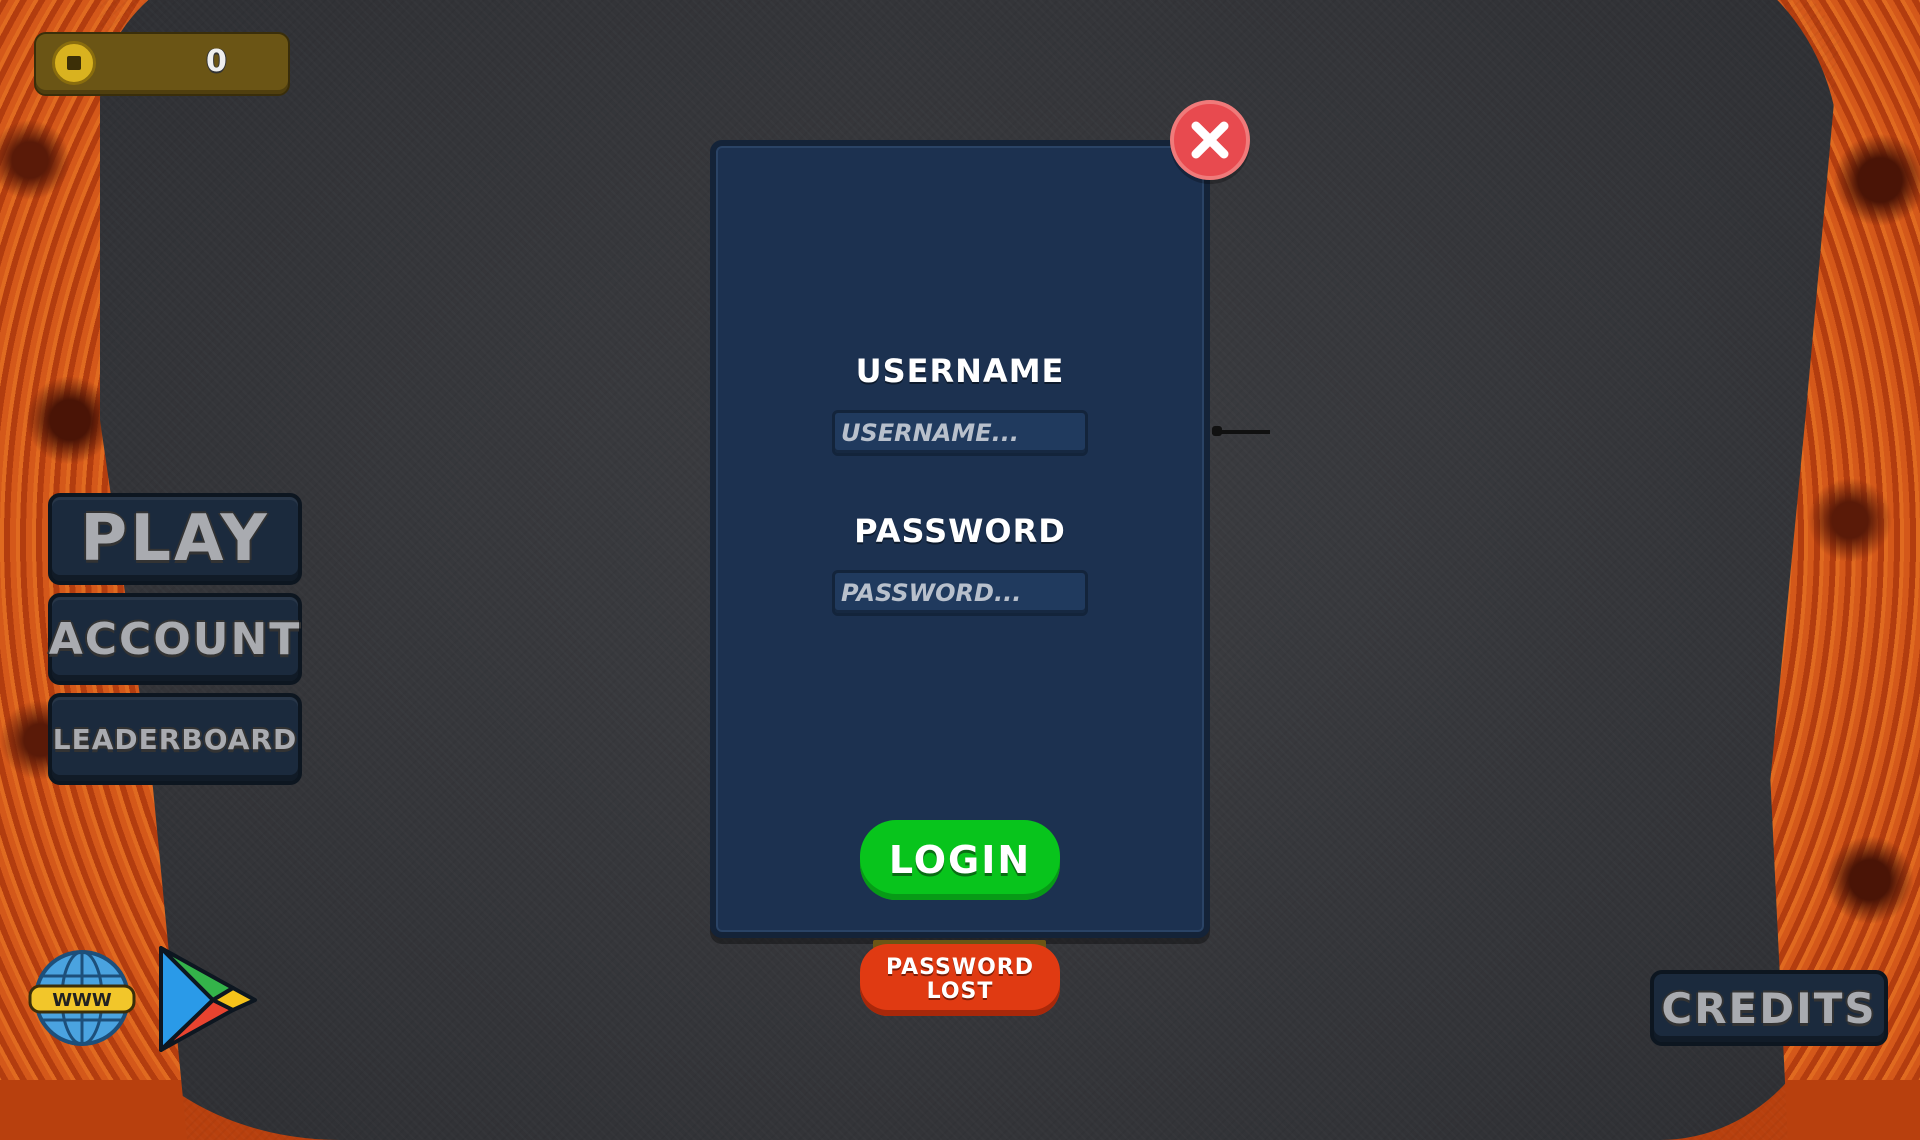  What do you see at coordinates (207, 999) in the screenshot?
I see `play-store-icon` at bounding box center [207, 999].